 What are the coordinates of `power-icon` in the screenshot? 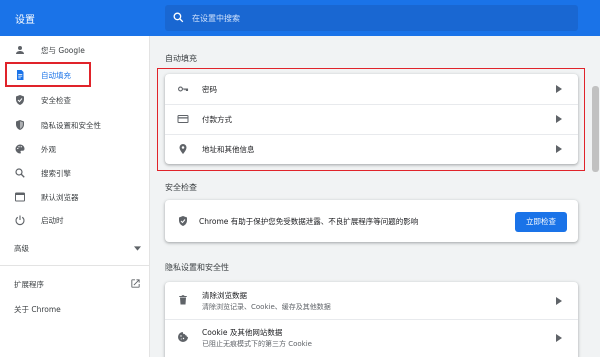 It's located at (20, 220).